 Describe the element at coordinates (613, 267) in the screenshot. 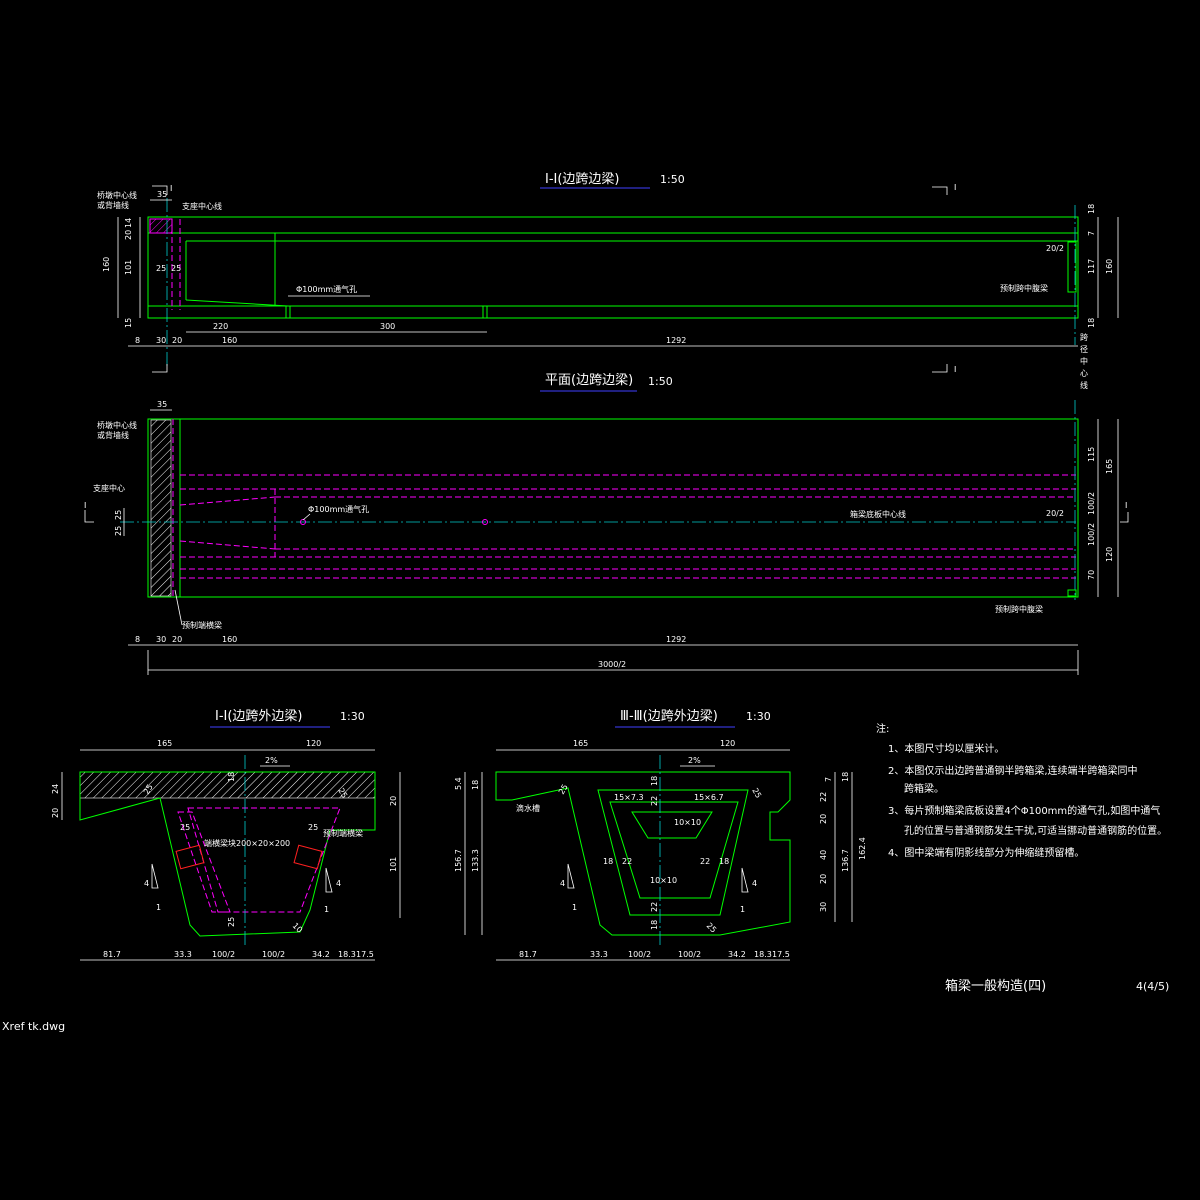

I see `elevation-beam-outline` at that location.